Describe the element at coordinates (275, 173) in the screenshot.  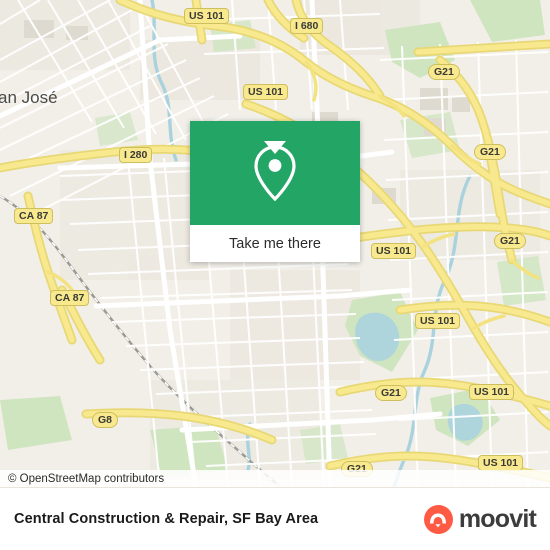
I see `callout-pin-area` at that location.